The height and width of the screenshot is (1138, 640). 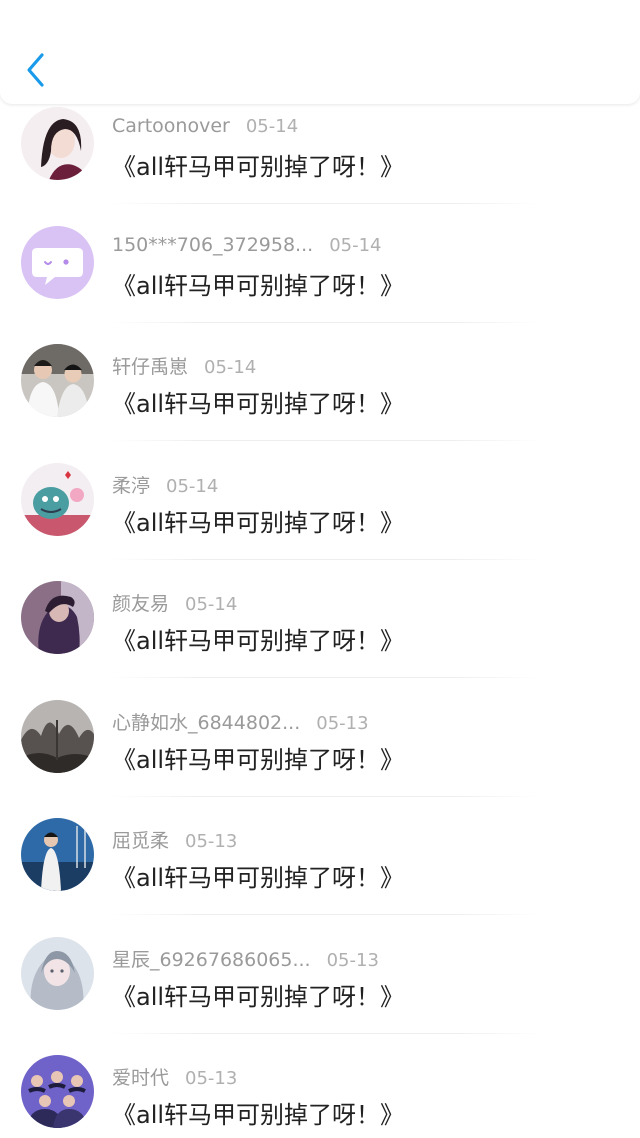 I want to click on list-item: 柔渟 05-14 《all轩马甲可别掉了呀！》, so click(x=320, y=522).